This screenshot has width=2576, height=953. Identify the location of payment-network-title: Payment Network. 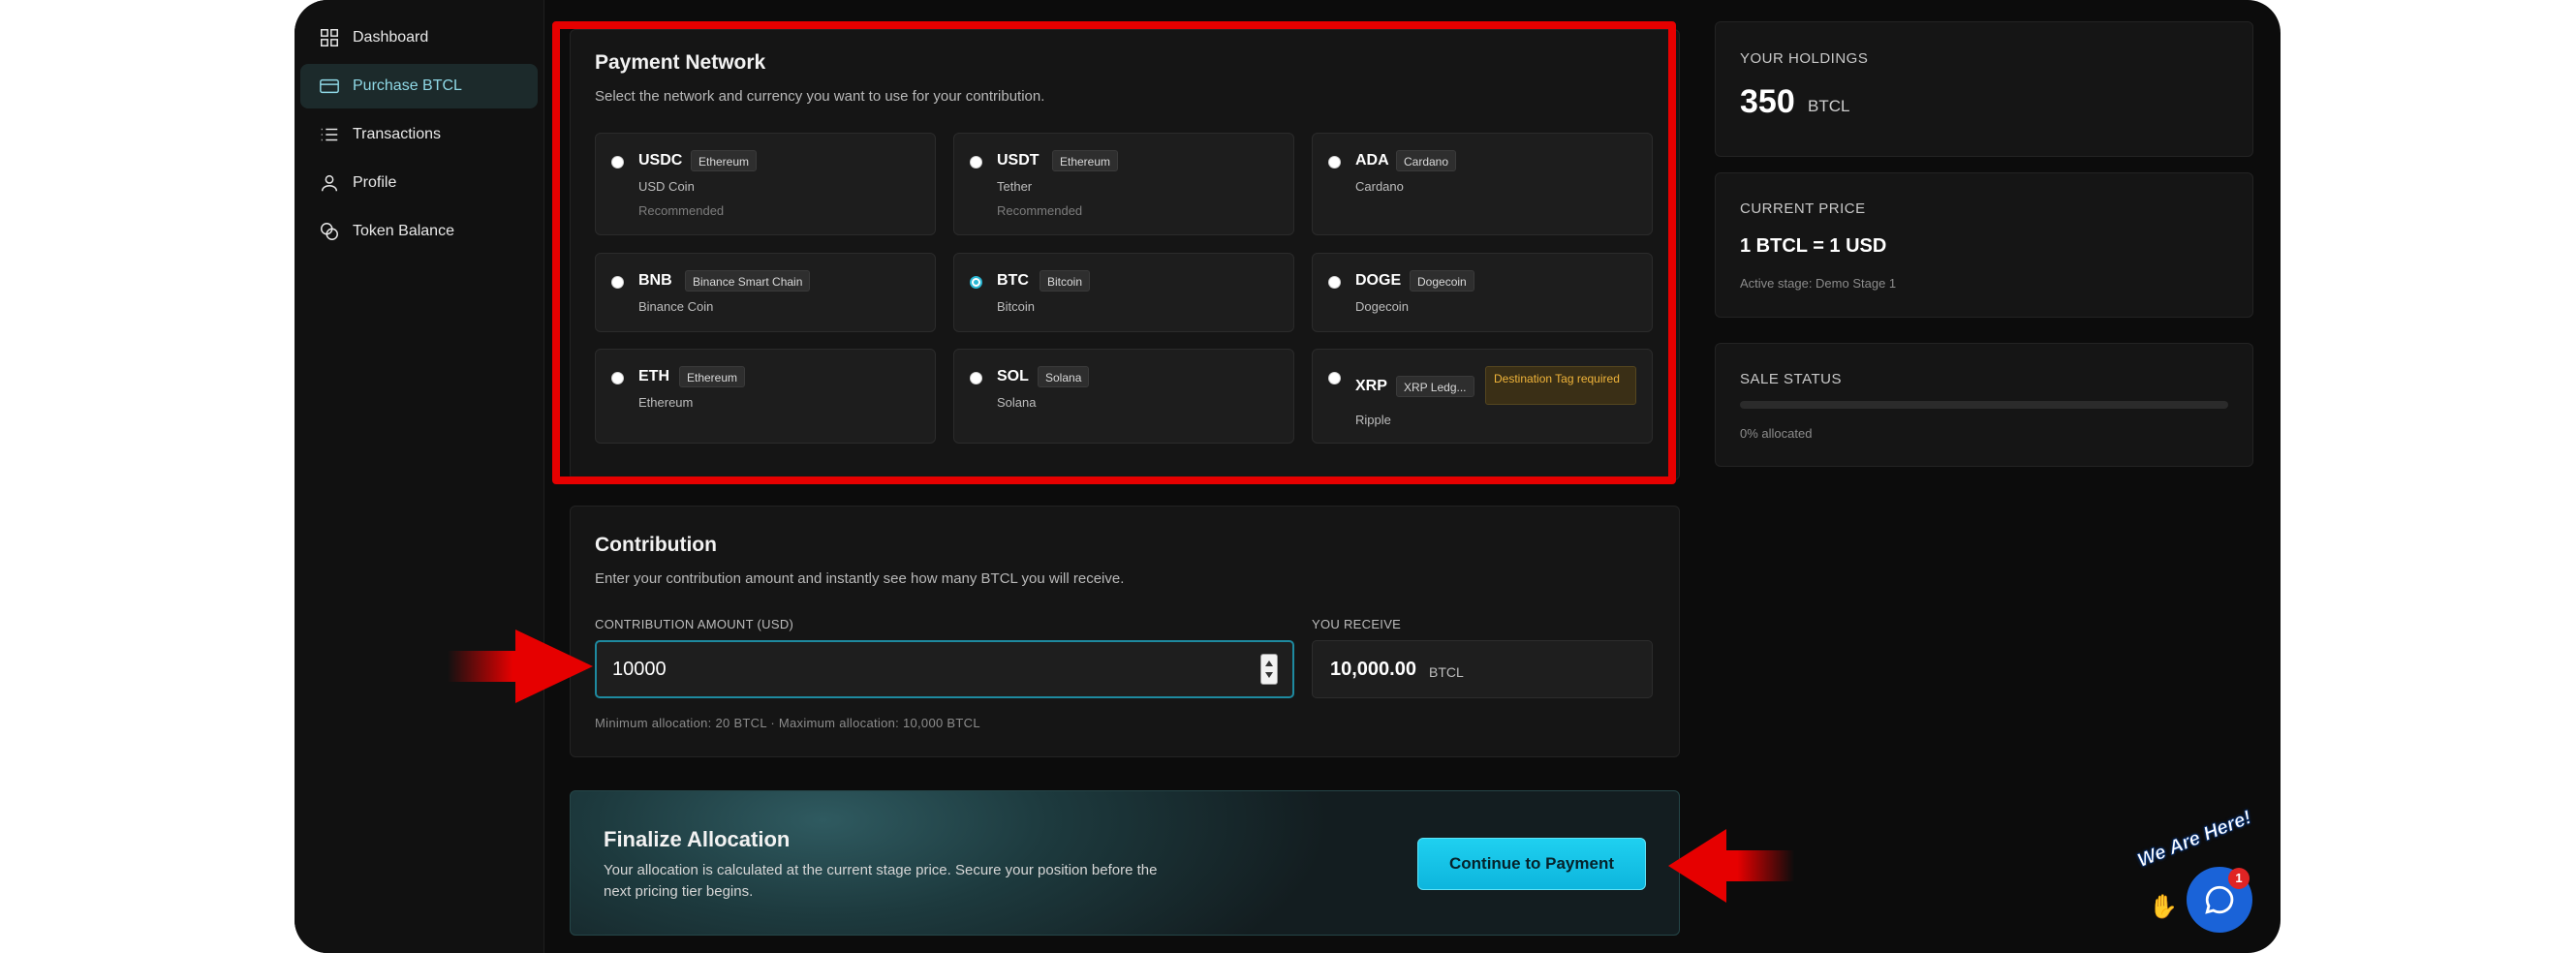
(680, 63).